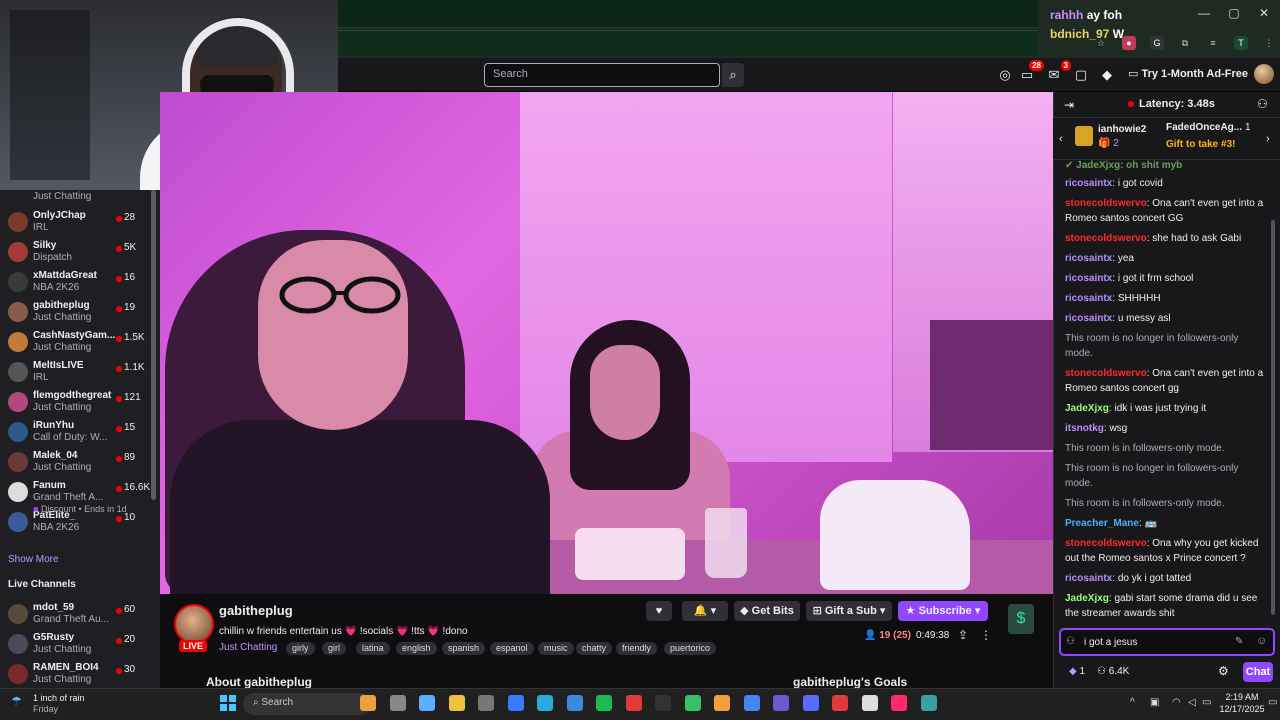 Image resolution: width=1280 pixels, height=720 pixels. Describe the element at coordinates (1206, 702) in the screenshot. I see `battery-icon: ▭` at that location.